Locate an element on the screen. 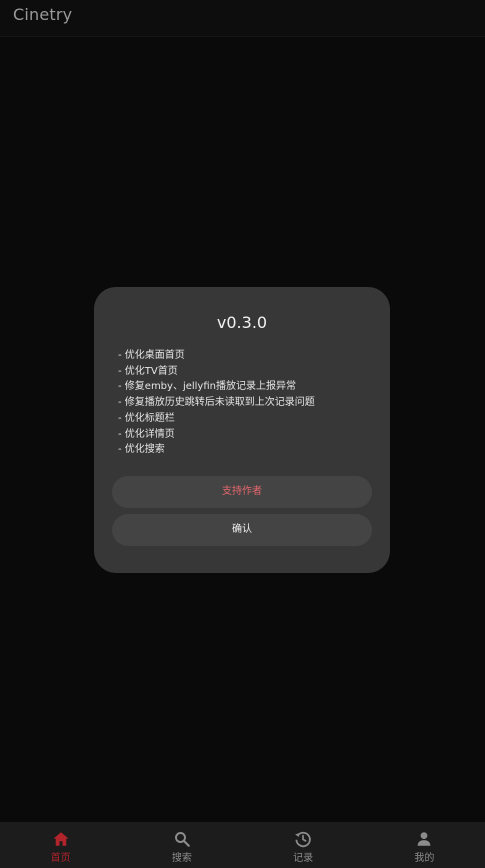  home-icon is located at coordinates (61, 839).